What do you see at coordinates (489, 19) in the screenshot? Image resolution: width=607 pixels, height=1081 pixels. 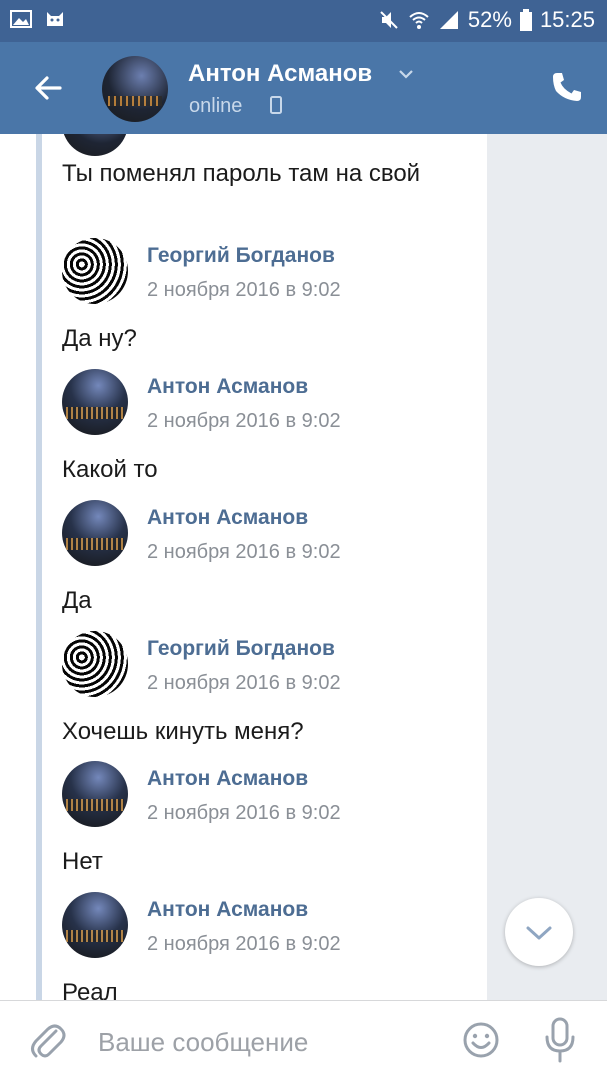 I see `battery-percent: 52%` at bounding box center [489, 19].